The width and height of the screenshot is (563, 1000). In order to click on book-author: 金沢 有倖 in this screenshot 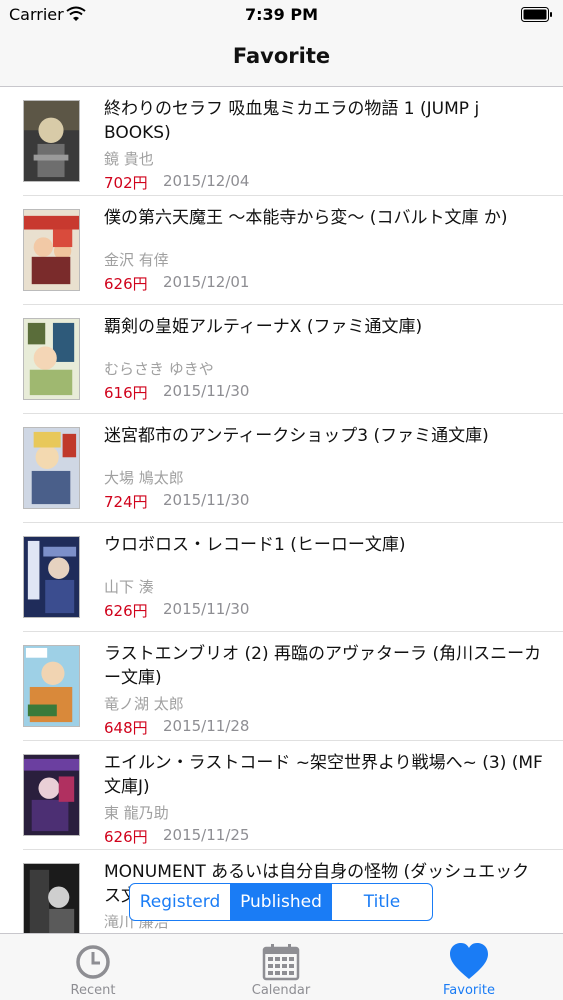, I will do `click(136, 260)`.